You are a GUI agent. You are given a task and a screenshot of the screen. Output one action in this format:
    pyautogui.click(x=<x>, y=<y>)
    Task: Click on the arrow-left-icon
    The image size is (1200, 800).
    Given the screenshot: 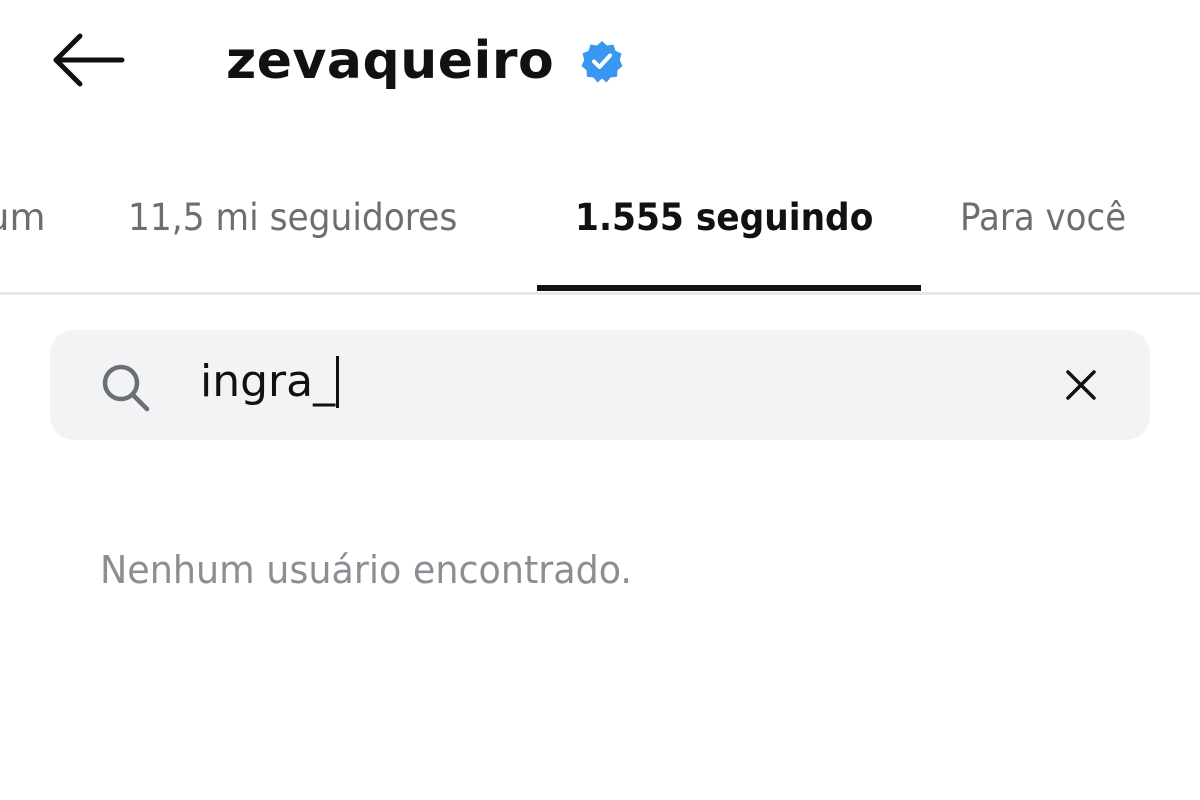 What is the action you would take?
    pyautogui.click(x=89, y=60)
    